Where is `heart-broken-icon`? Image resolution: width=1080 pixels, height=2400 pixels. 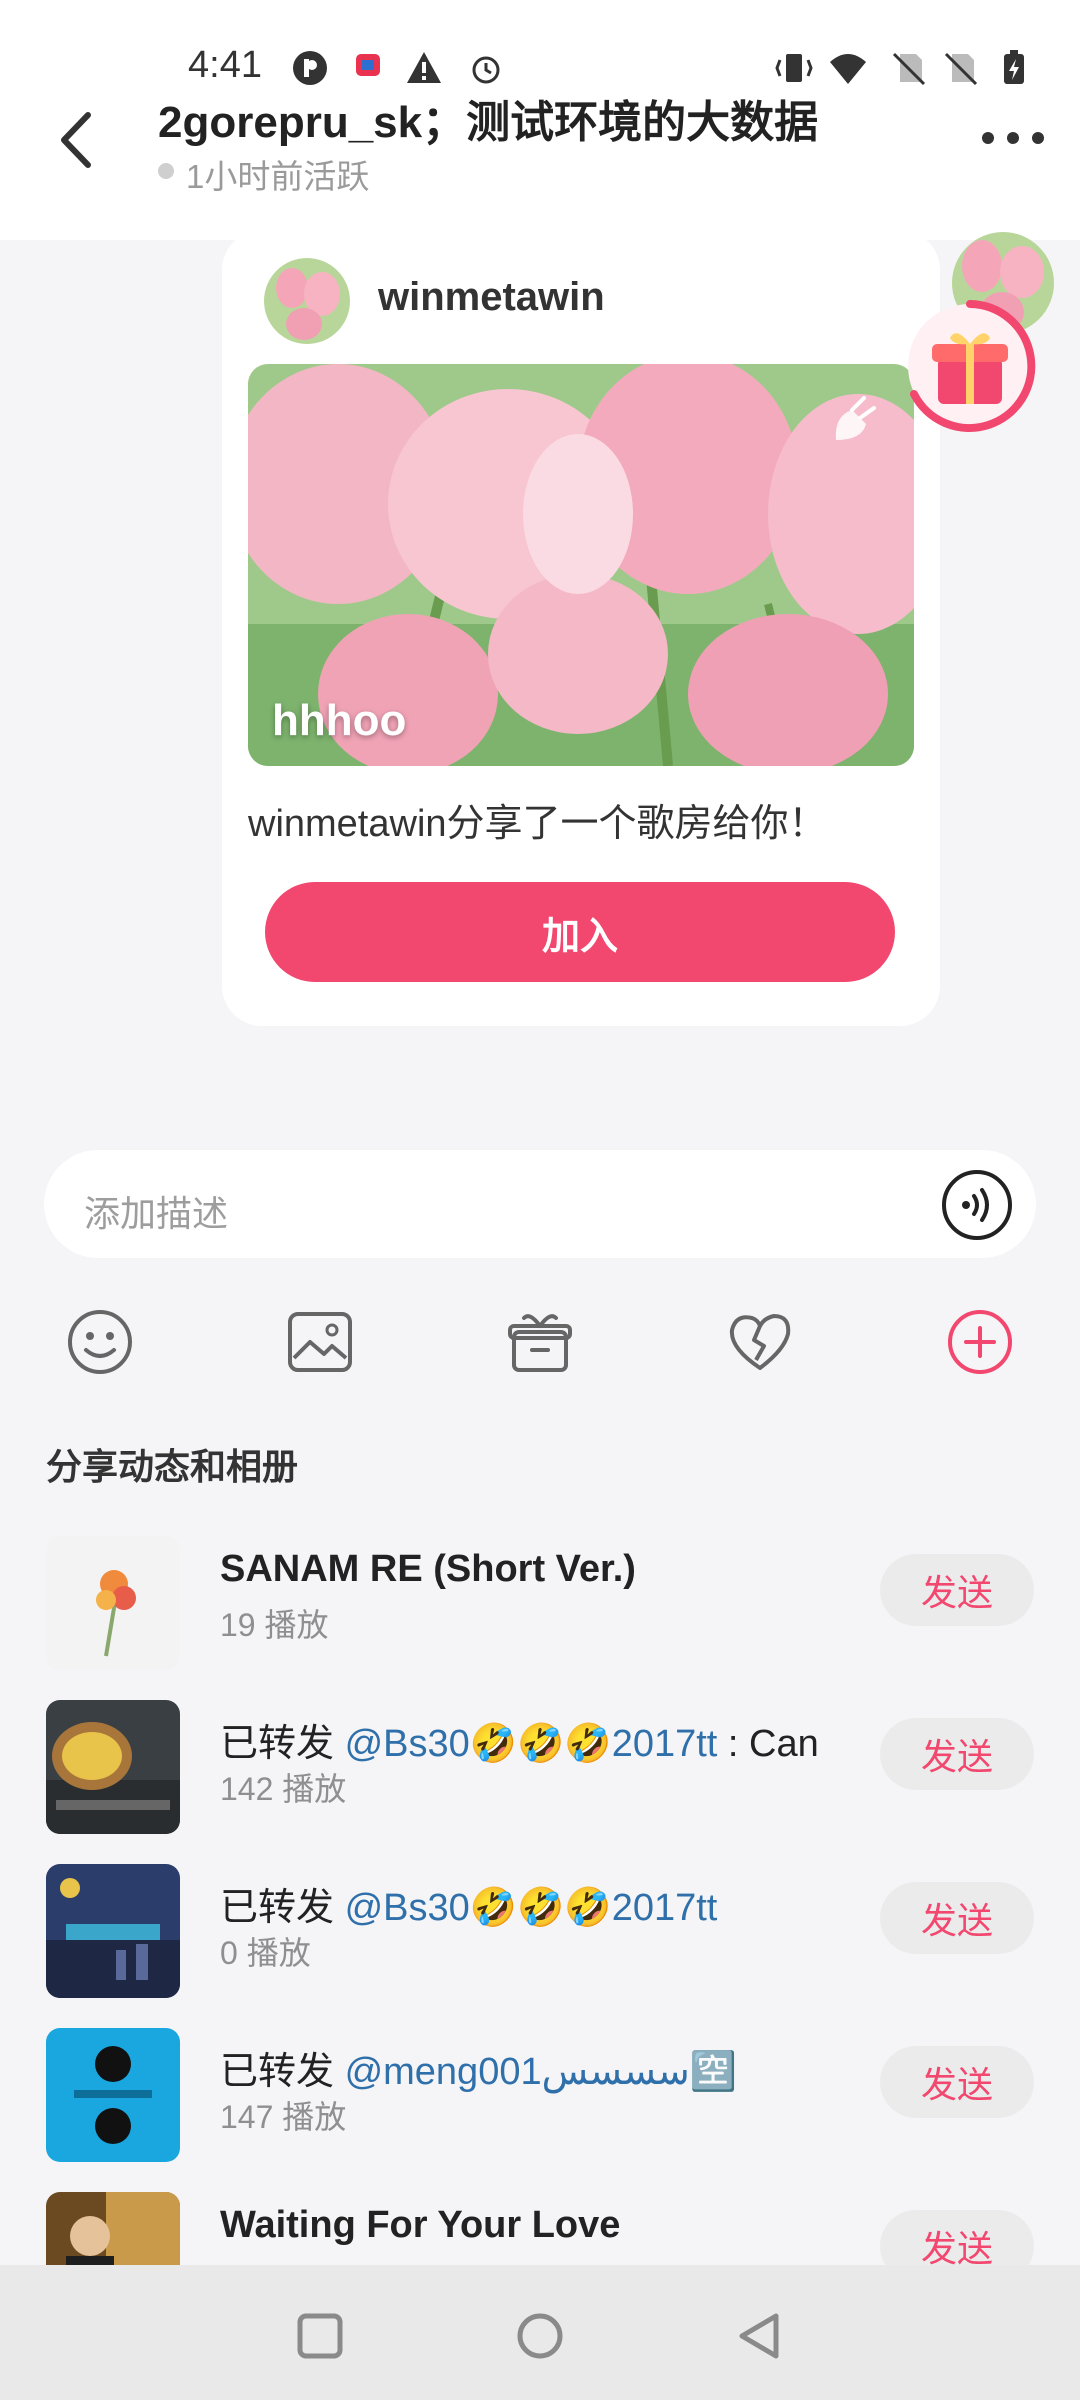 heart-broken-icon is located at coordinates (760, 1342).